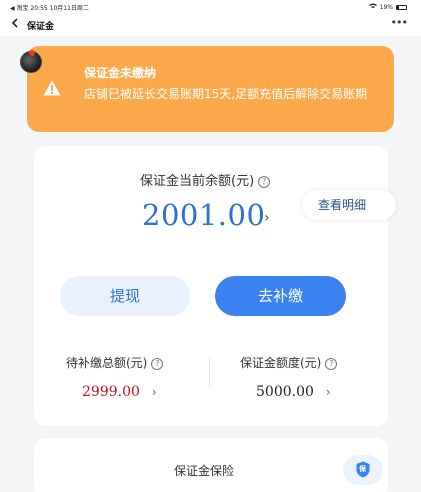 The width and height of the screenshot is (421, 492). Describe the element at coordinates (209, 373) in the screenshot. I see `divider` at that location.